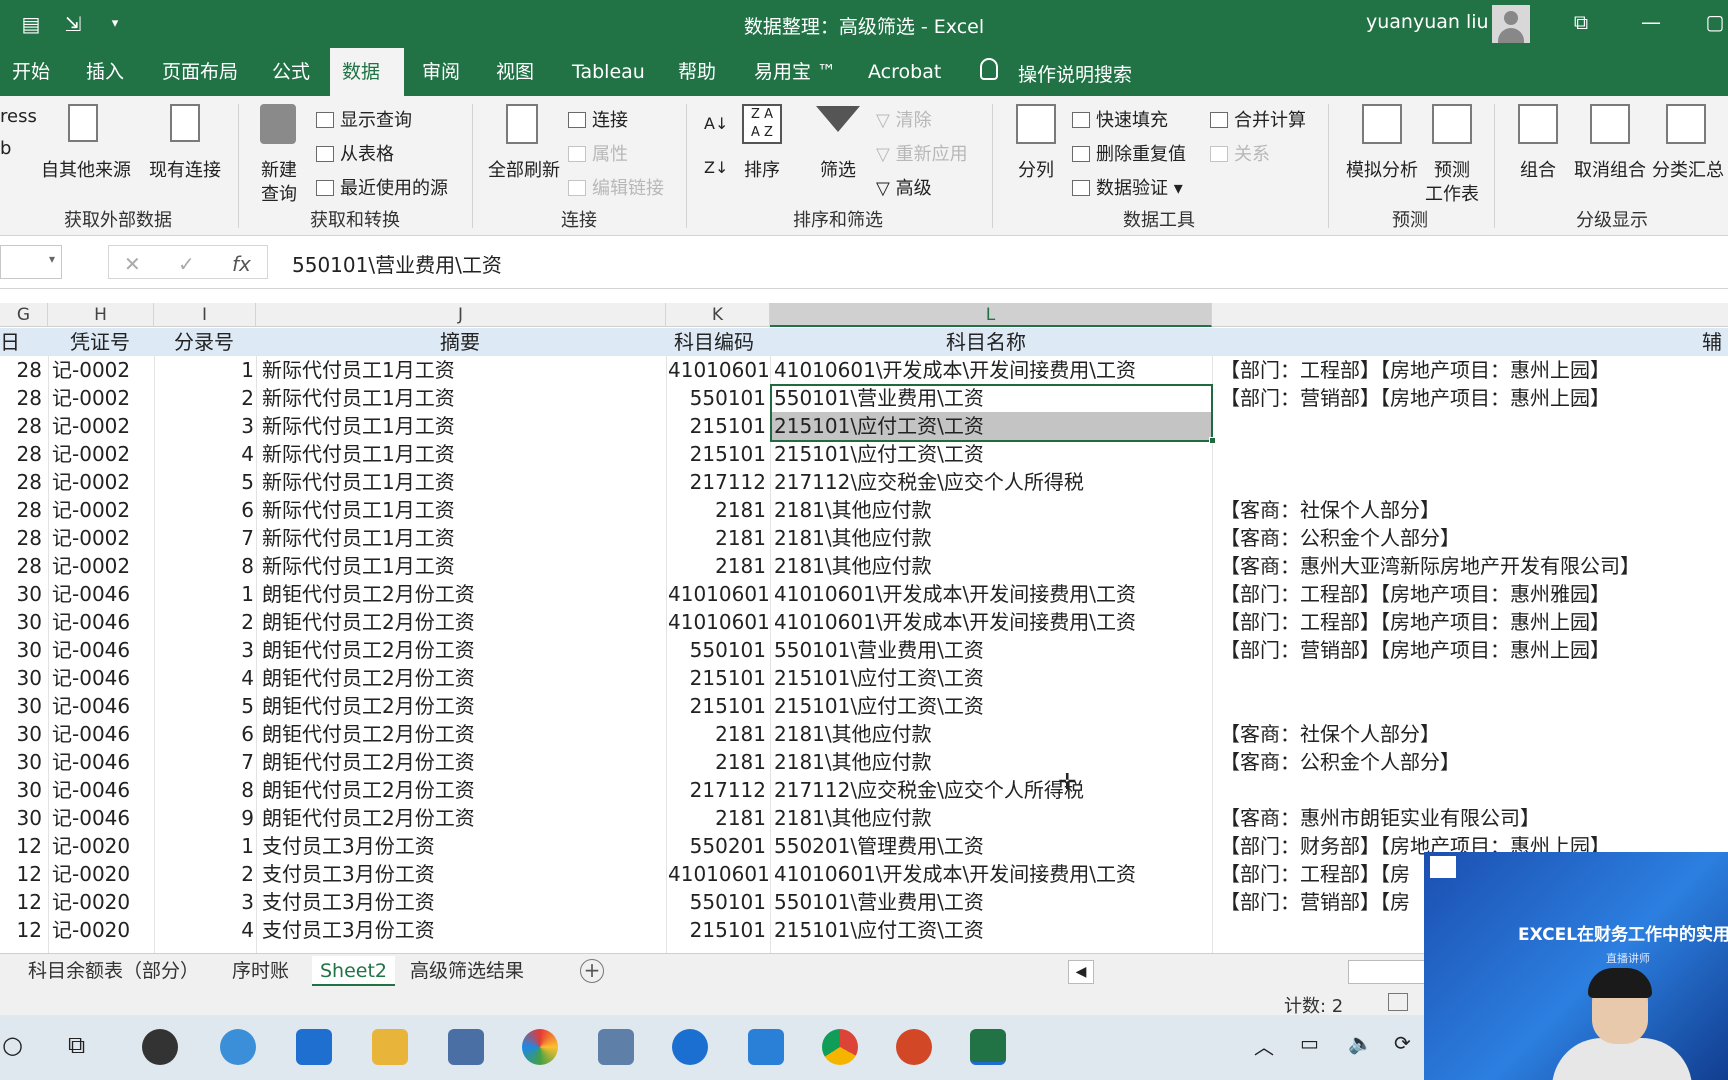 This screenshot has width=1728, height=1080. I want to click on new-query-button-line2: 查询, so click(279, 193).